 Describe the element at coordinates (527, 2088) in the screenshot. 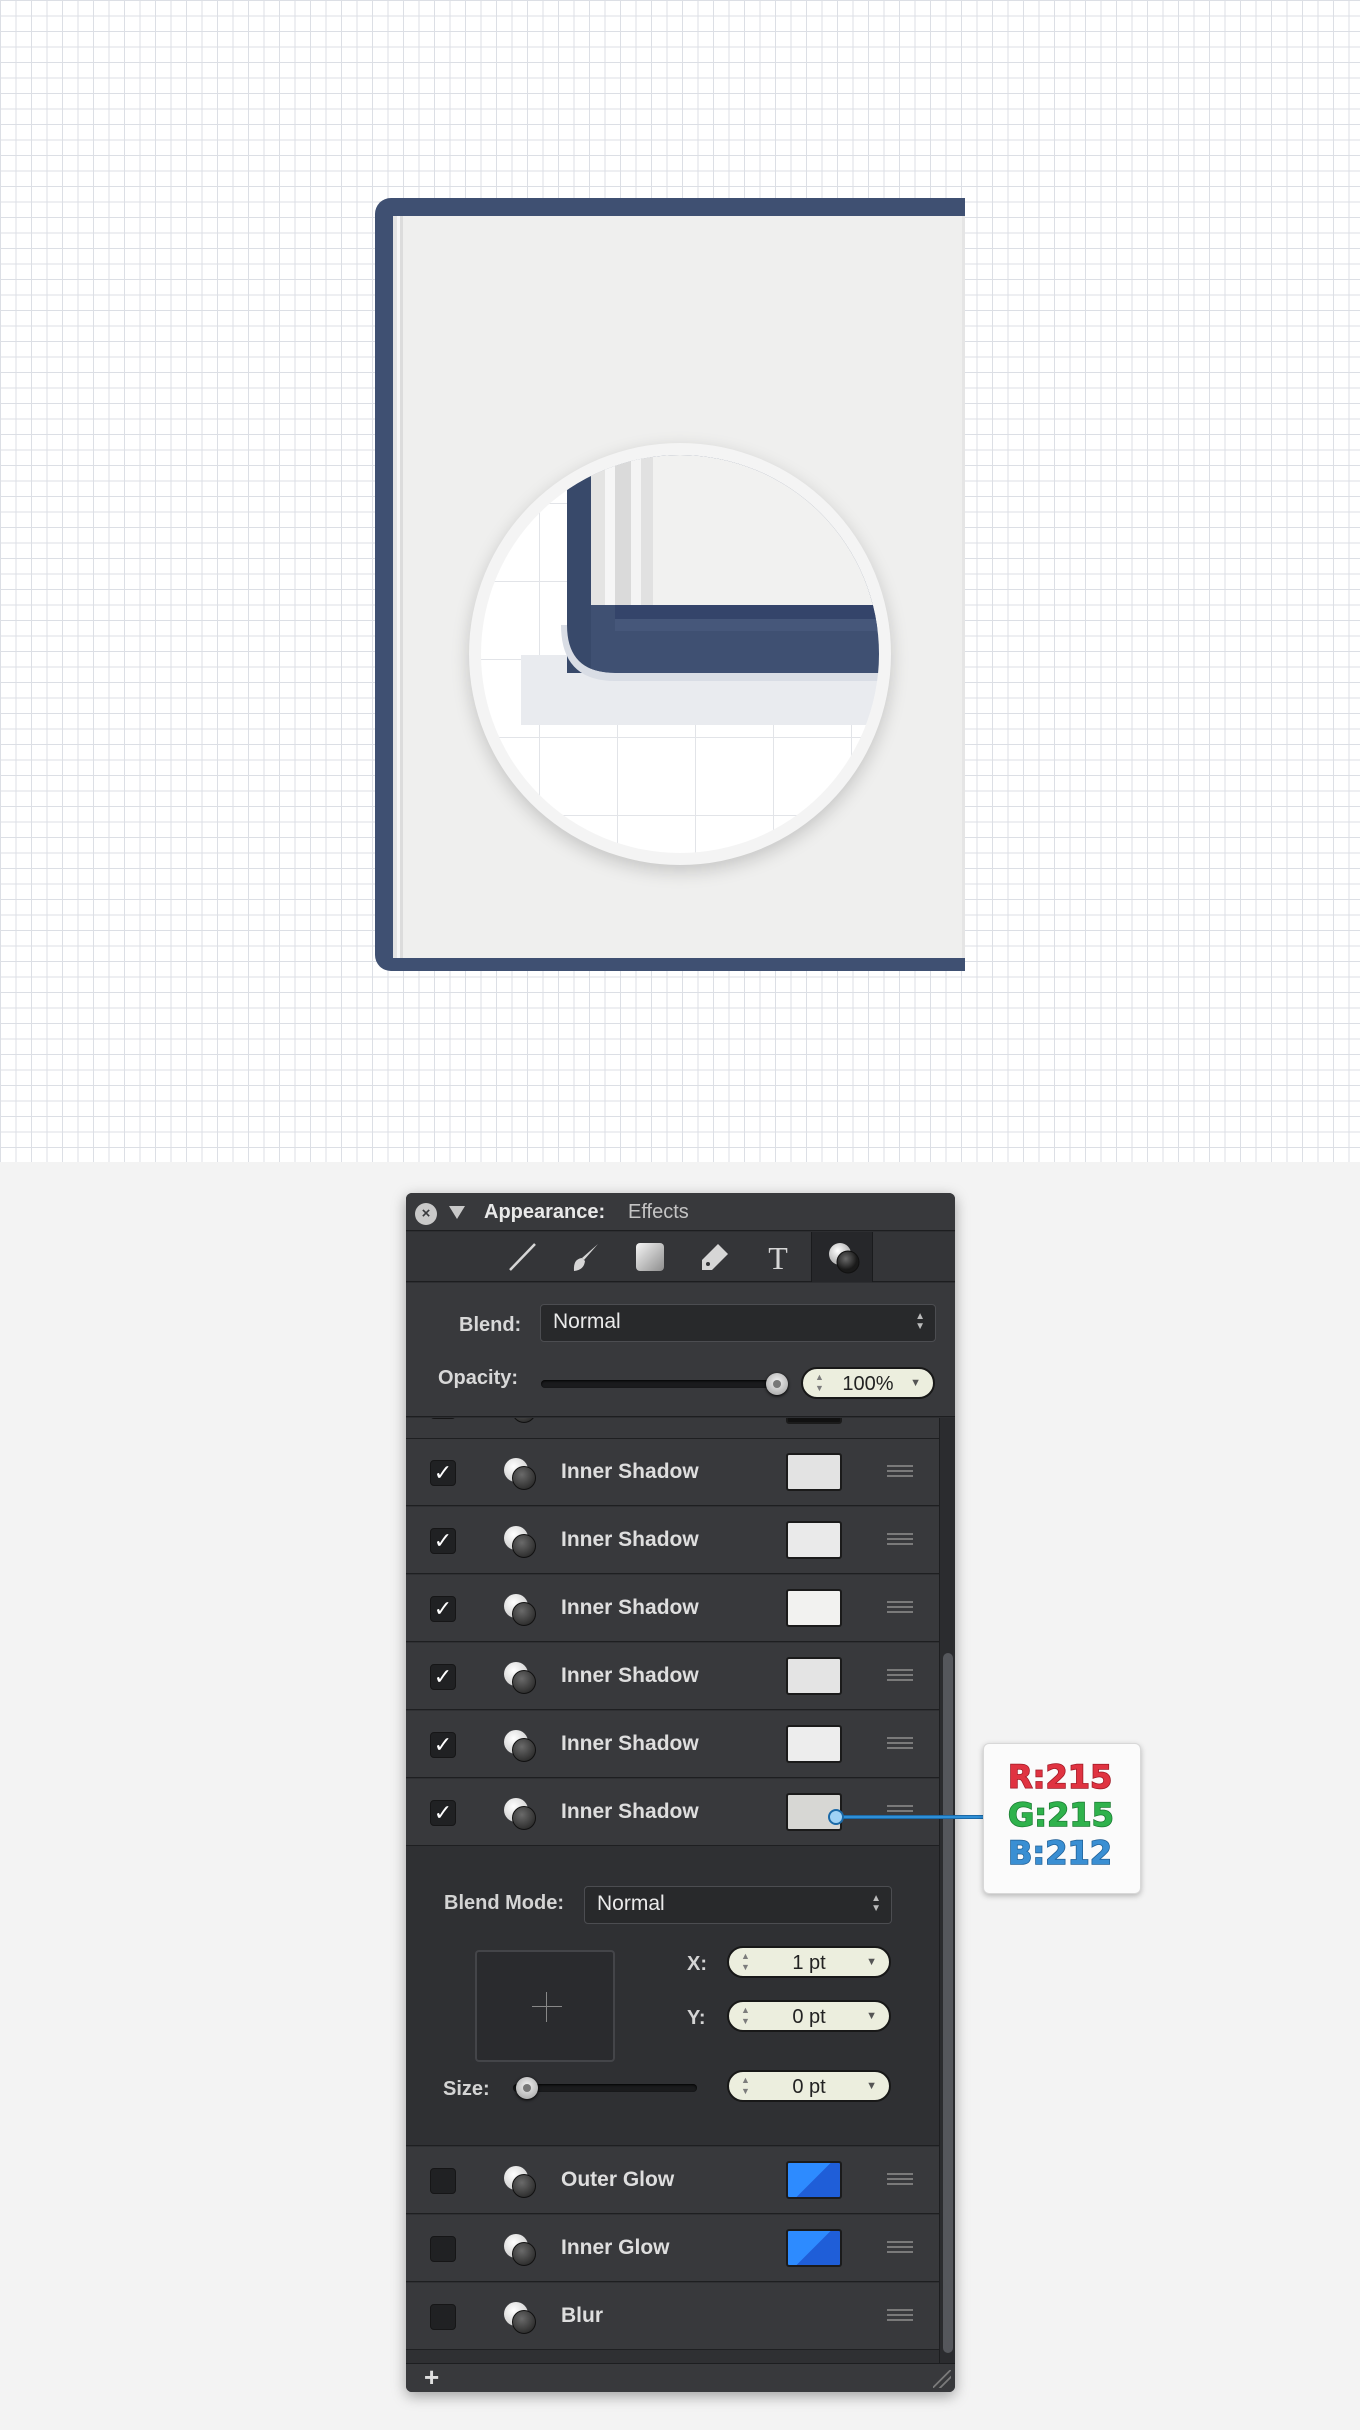

I see `size-slider-knob` at that location.